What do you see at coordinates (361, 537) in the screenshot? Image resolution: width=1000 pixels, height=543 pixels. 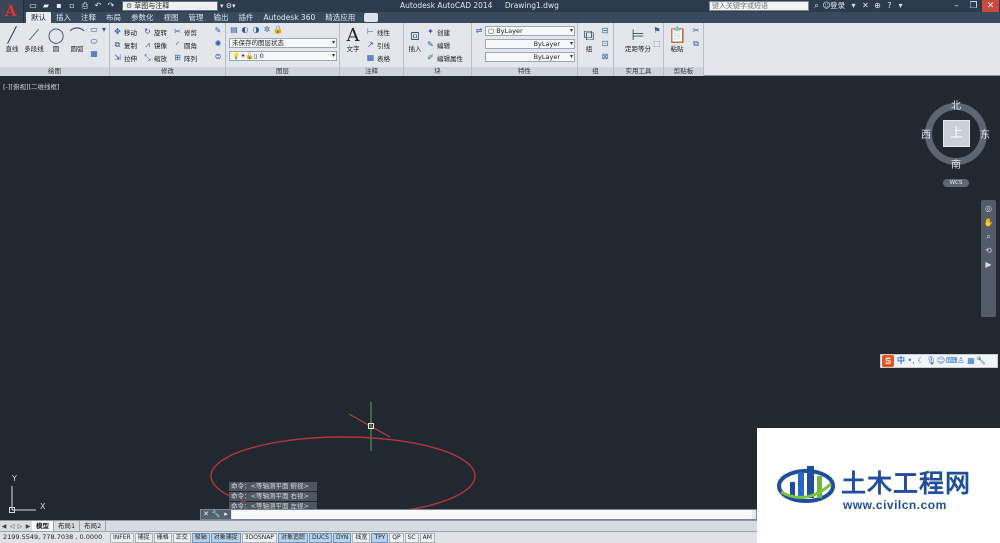 I see `status-toggle-线宽: 线宽` at bounding box center [361, 537].